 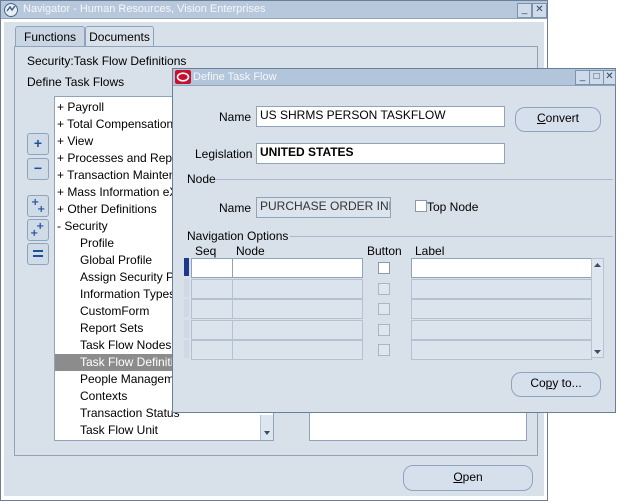 I want to click on minus-icon: −, so click(x=38, y=168).